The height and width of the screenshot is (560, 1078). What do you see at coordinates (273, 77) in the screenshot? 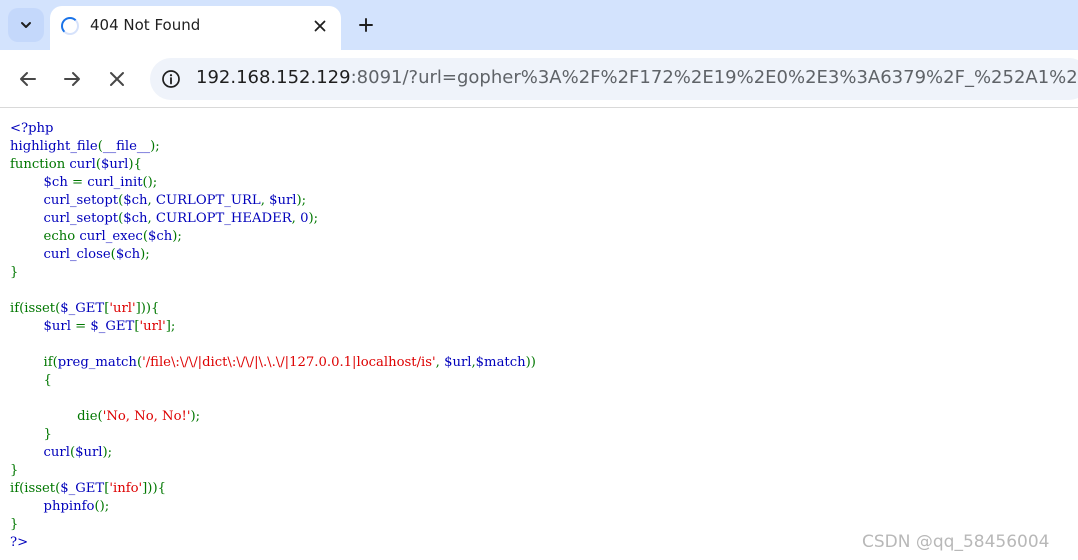
I see `url-host: 192.168.152.129` at bounding box center [273, 77].